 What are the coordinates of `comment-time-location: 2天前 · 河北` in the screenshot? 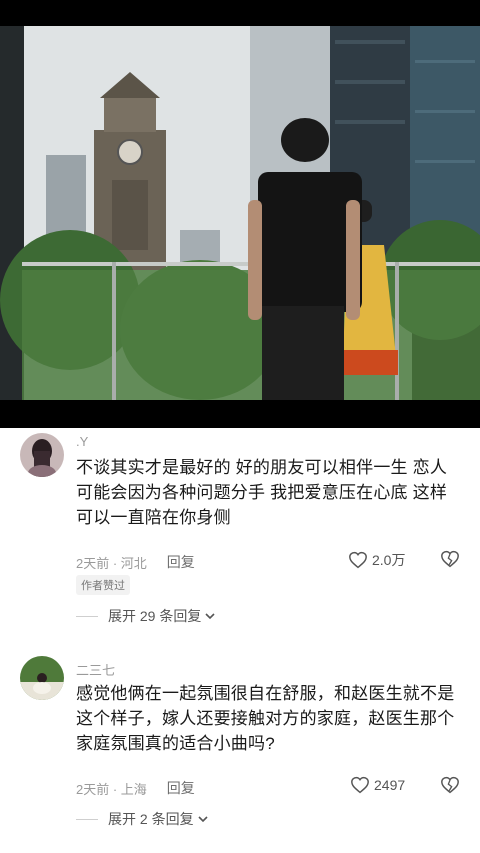 It's located at (111, 563).